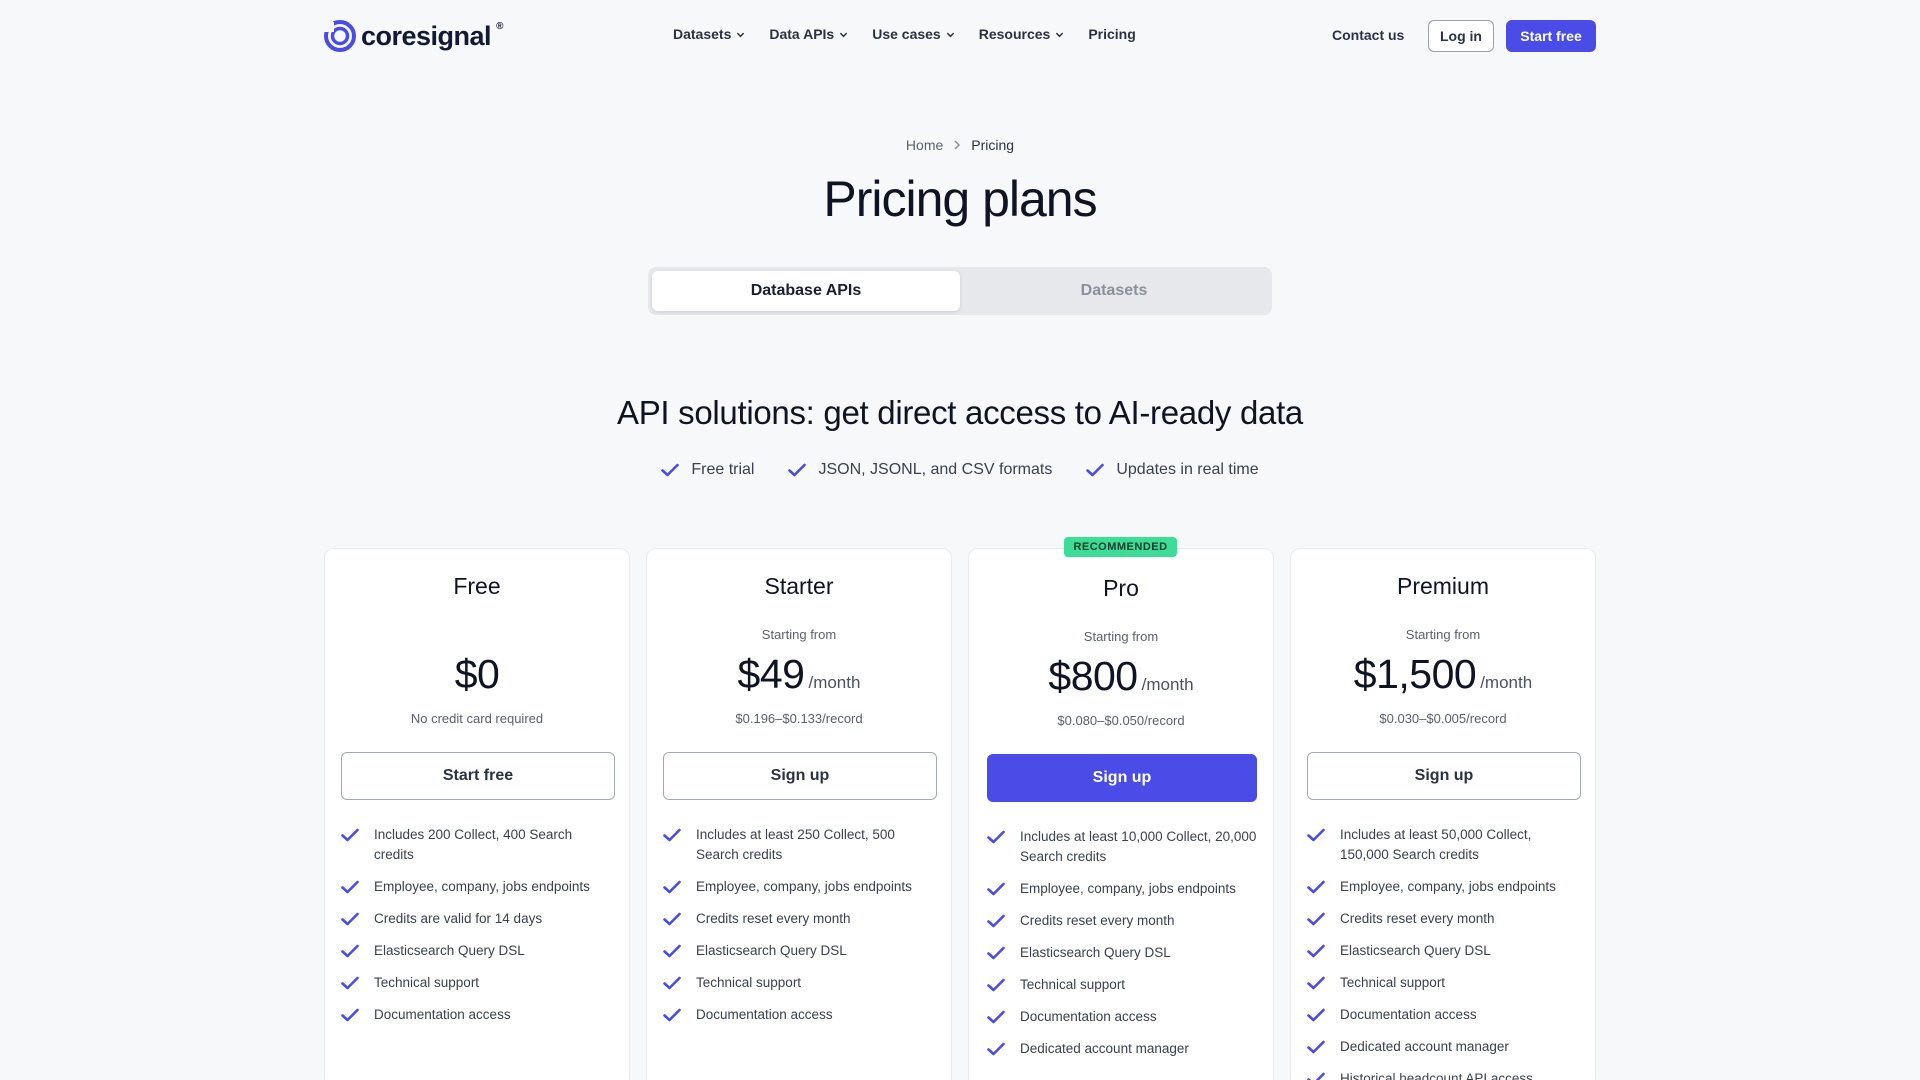 The image size is (1920, 1080). I want to click on start-free-plan-button: Start free, so click(478, 776).